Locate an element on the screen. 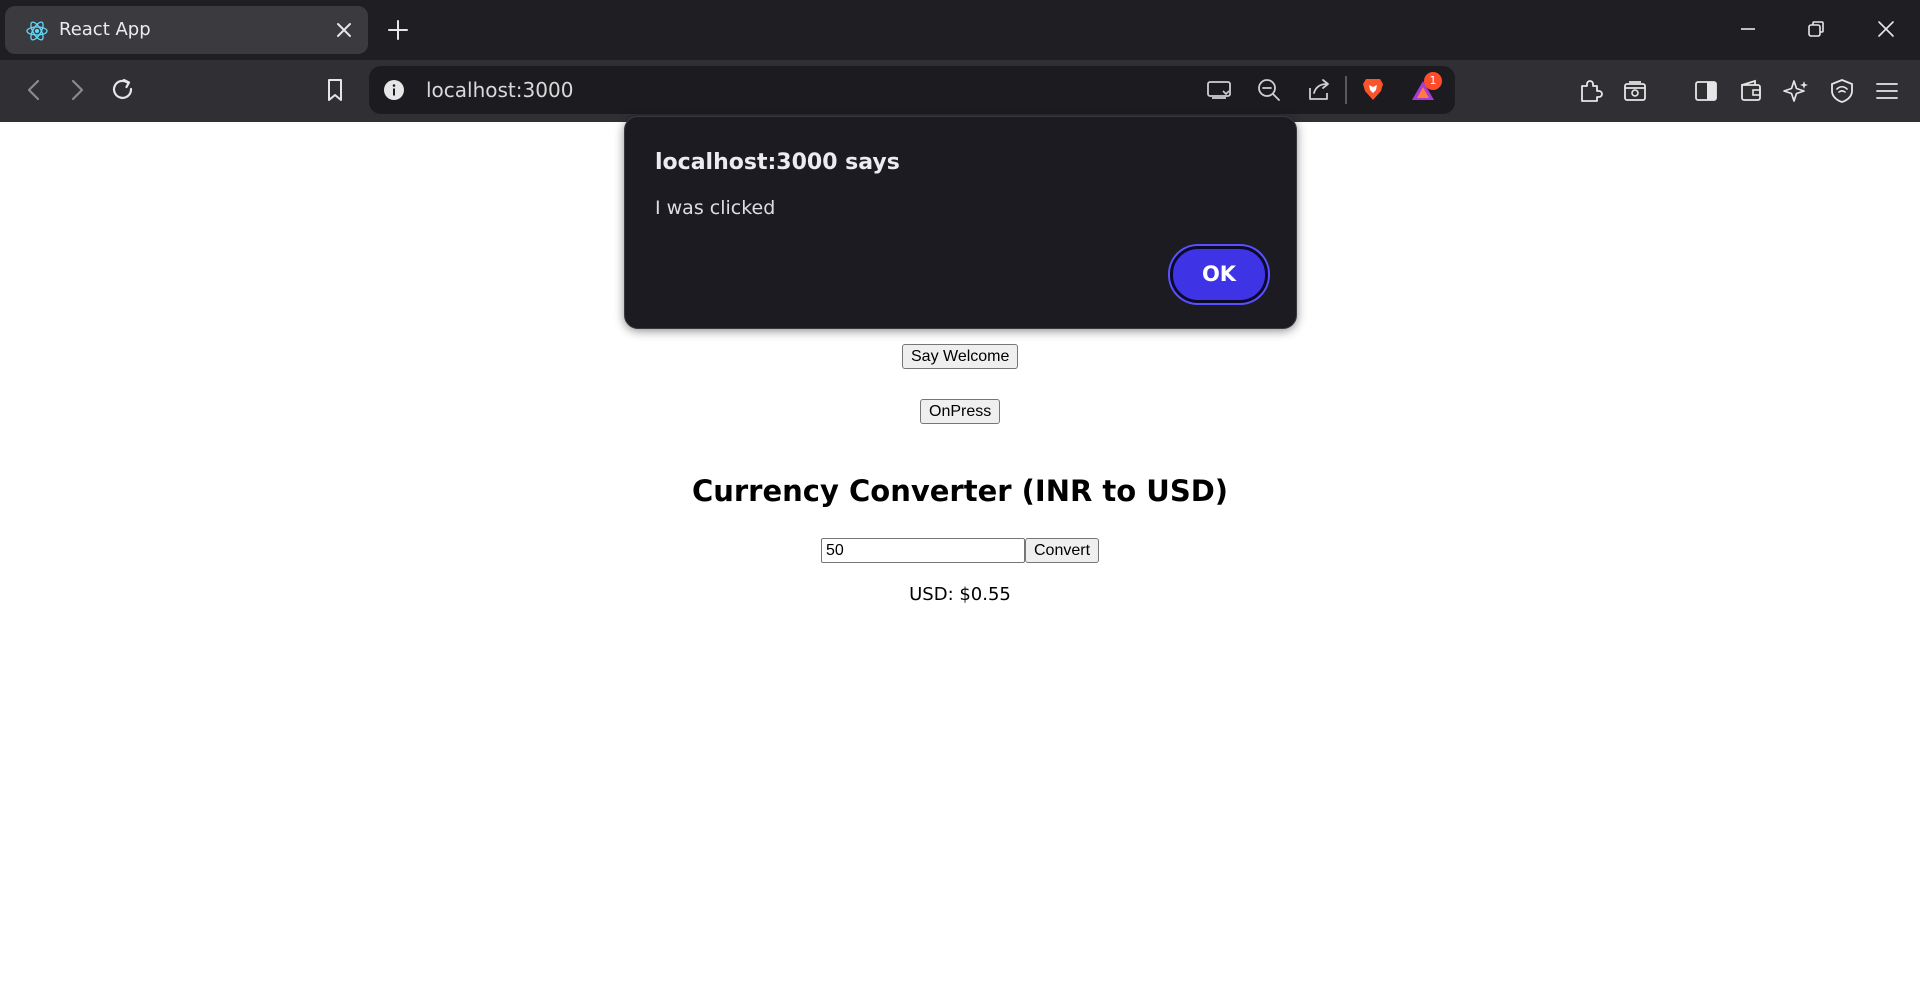  browser-tab: React App is located at coordinates (186, 30).